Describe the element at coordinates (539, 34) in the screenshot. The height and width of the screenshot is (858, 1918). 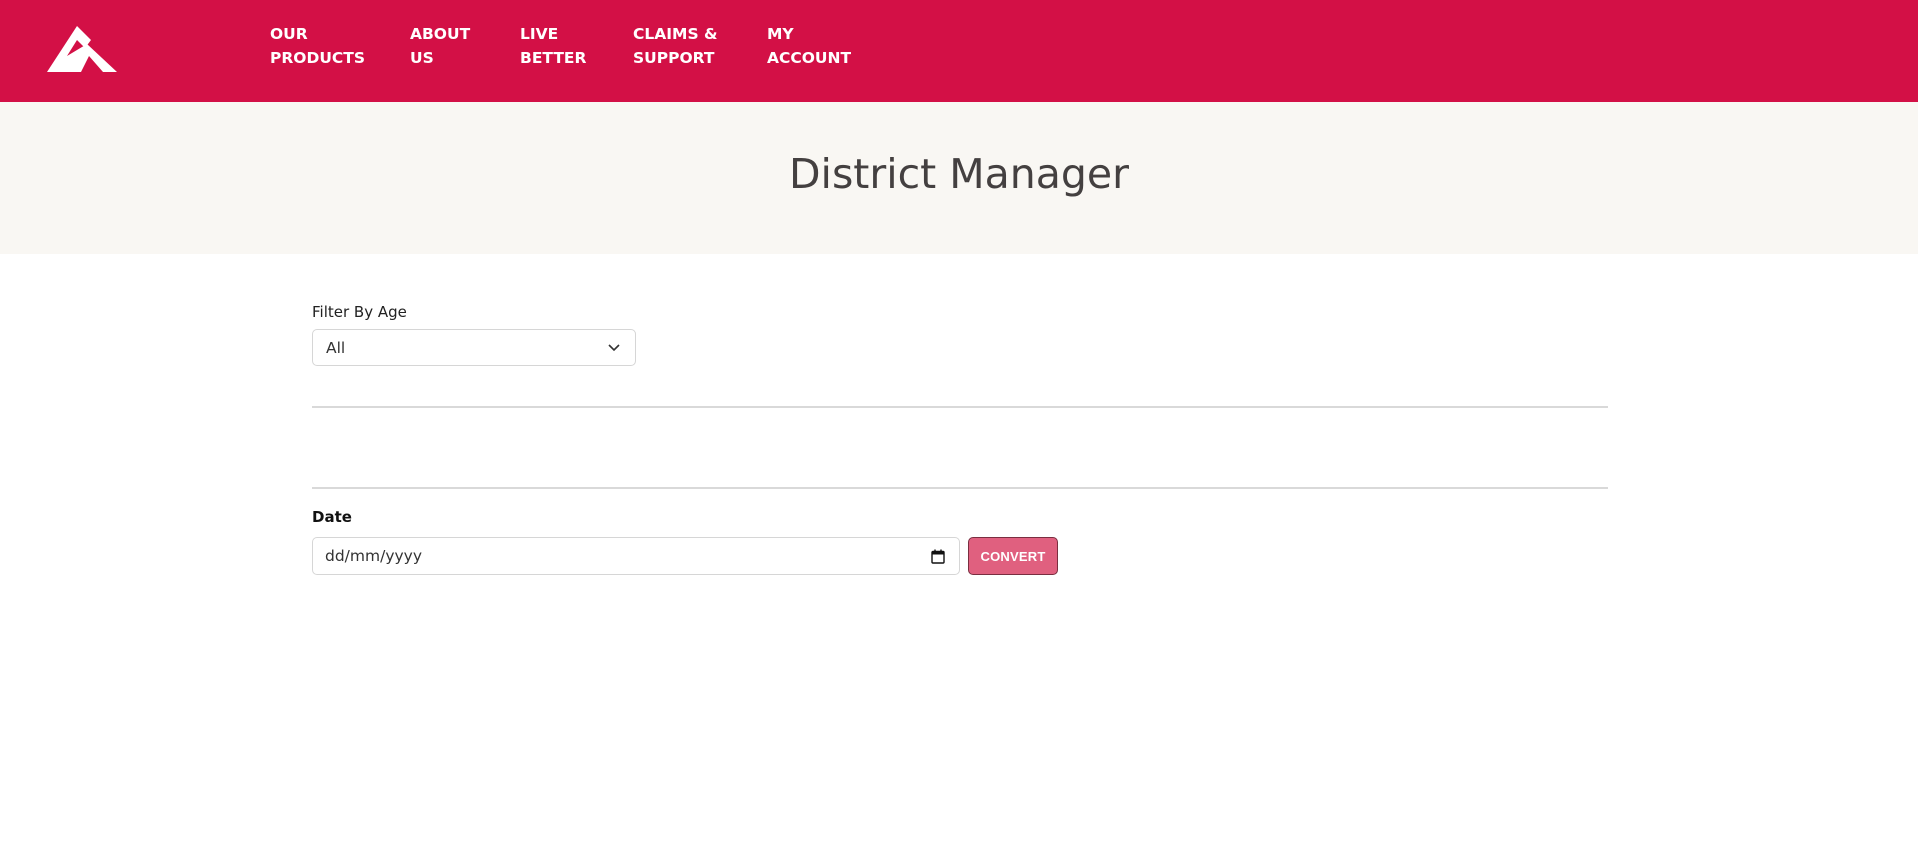
I see `nav-item-label-line1: LIVE` at that location.